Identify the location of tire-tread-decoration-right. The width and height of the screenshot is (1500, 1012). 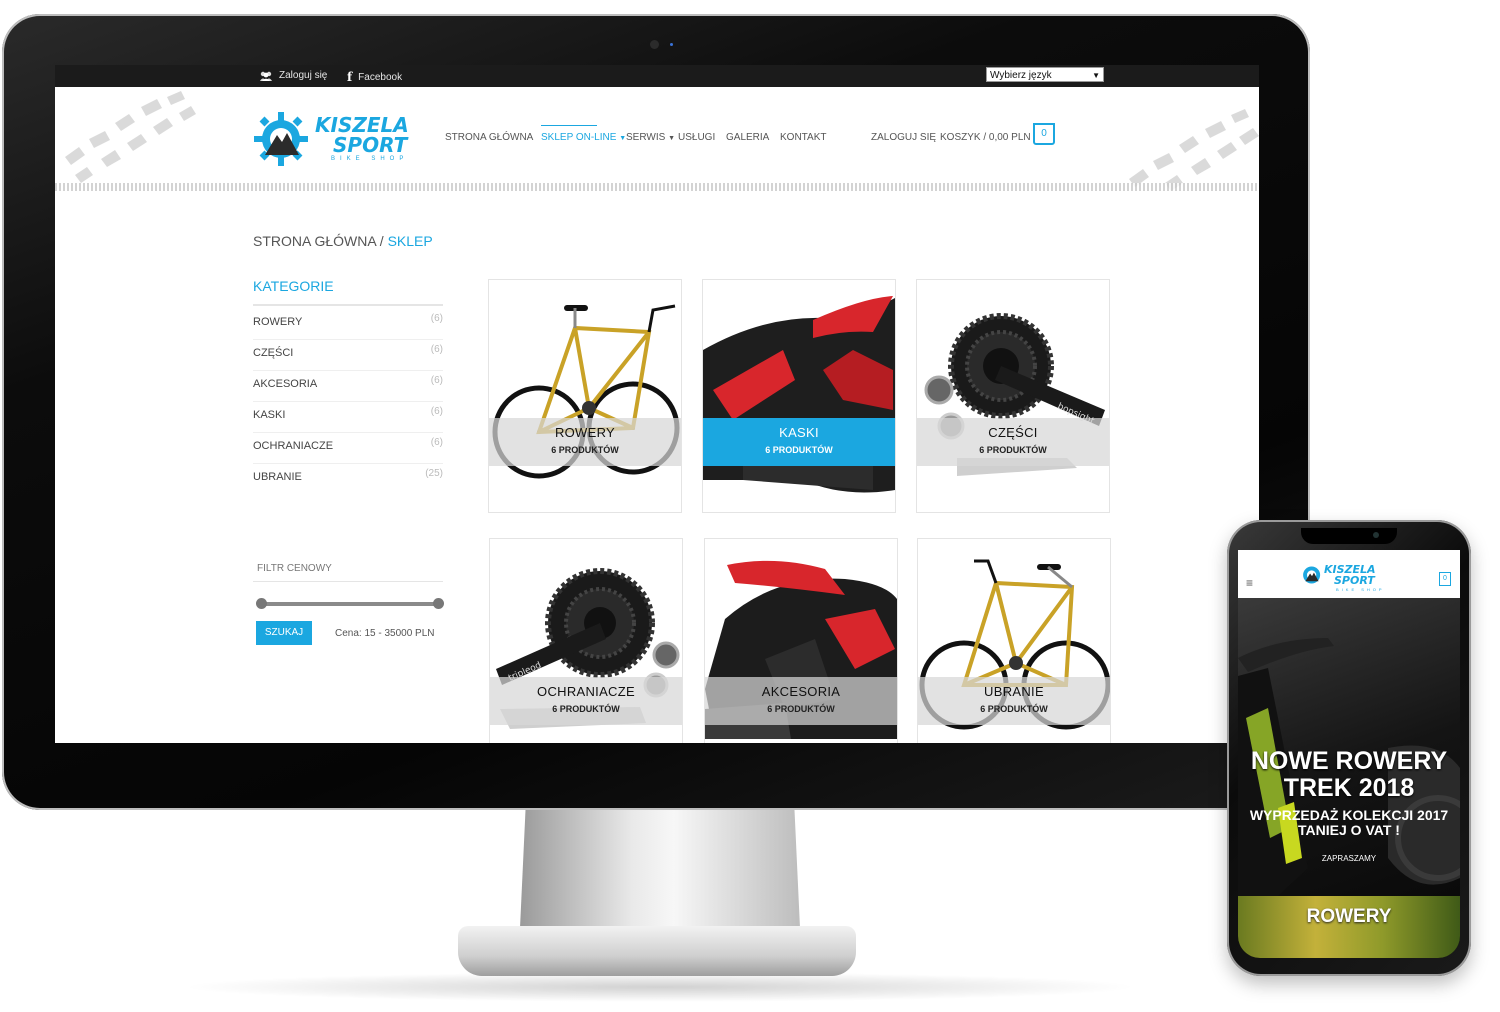
(1194, 150).